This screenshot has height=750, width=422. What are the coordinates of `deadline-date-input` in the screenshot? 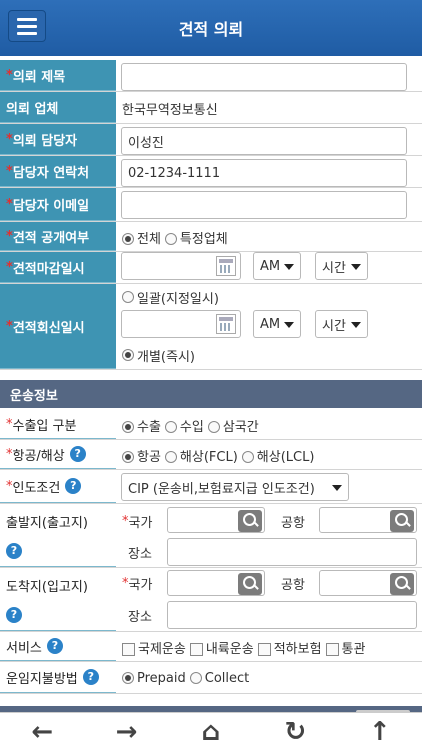 It's located at (181, 266).